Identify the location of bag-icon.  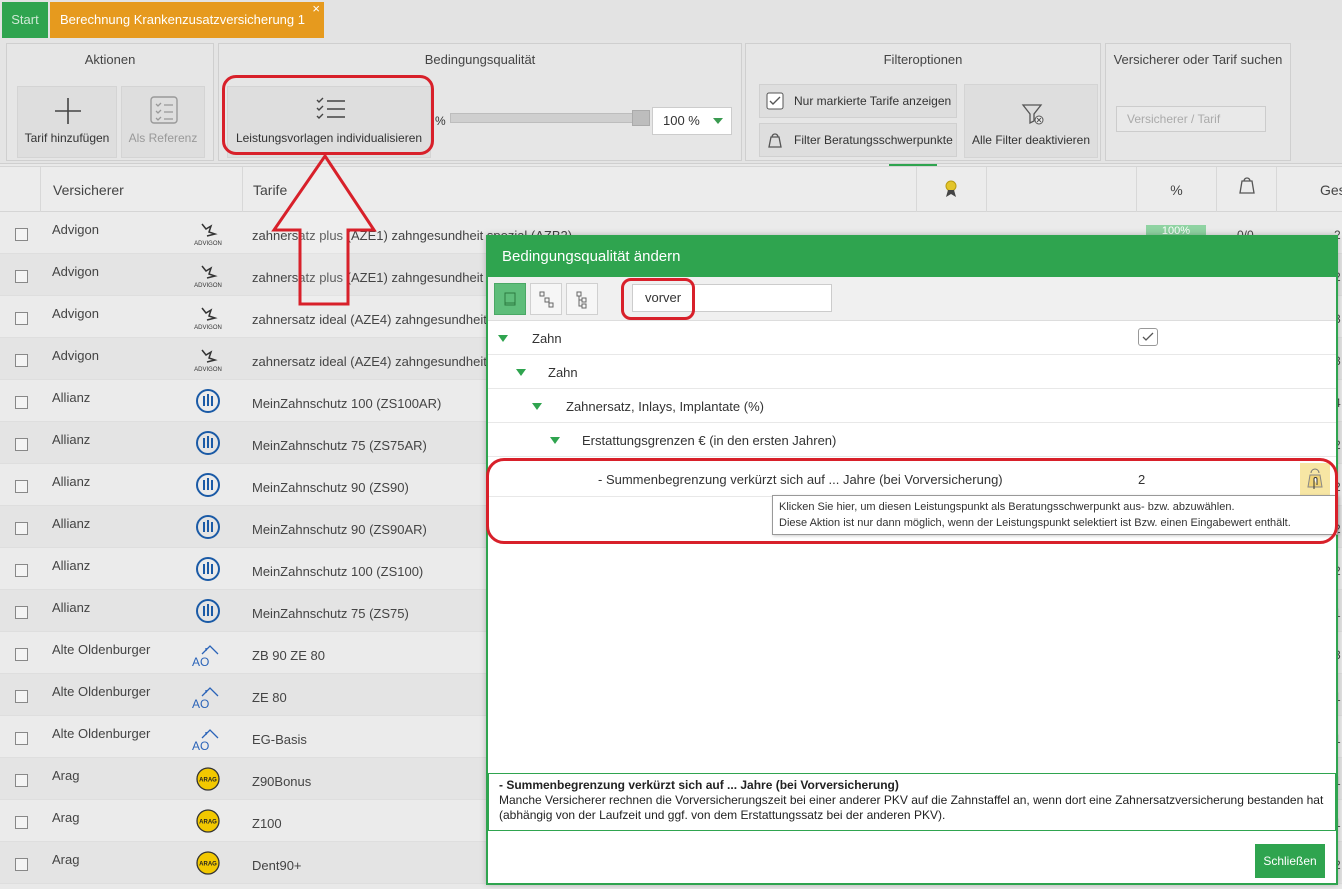
(1247, 185).